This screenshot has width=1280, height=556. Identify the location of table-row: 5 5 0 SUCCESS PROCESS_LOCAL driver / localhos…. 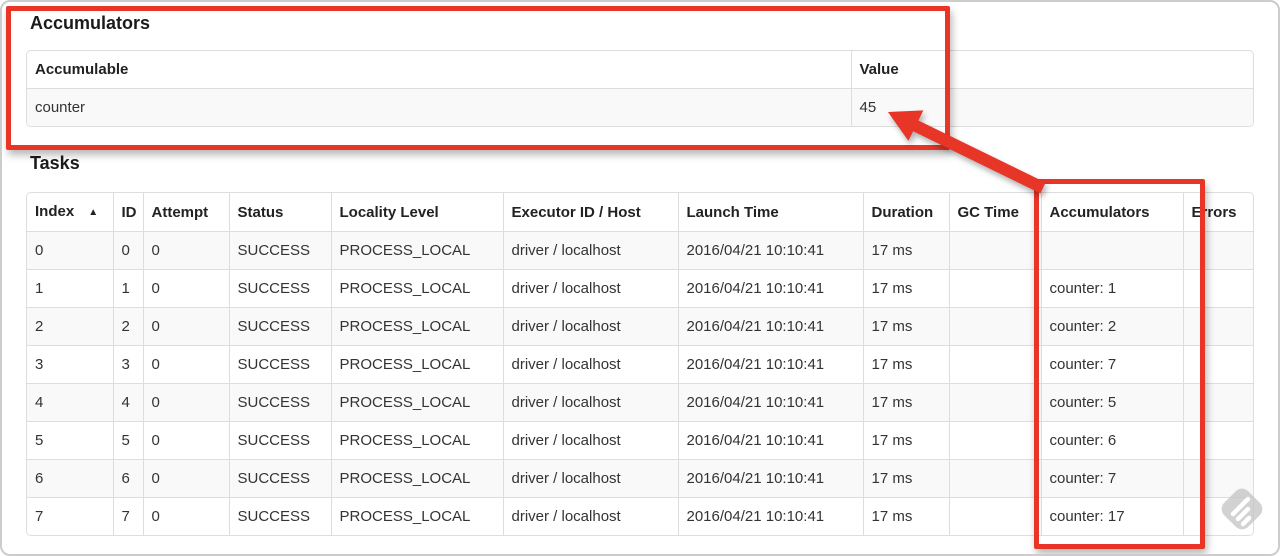
(640, 440).